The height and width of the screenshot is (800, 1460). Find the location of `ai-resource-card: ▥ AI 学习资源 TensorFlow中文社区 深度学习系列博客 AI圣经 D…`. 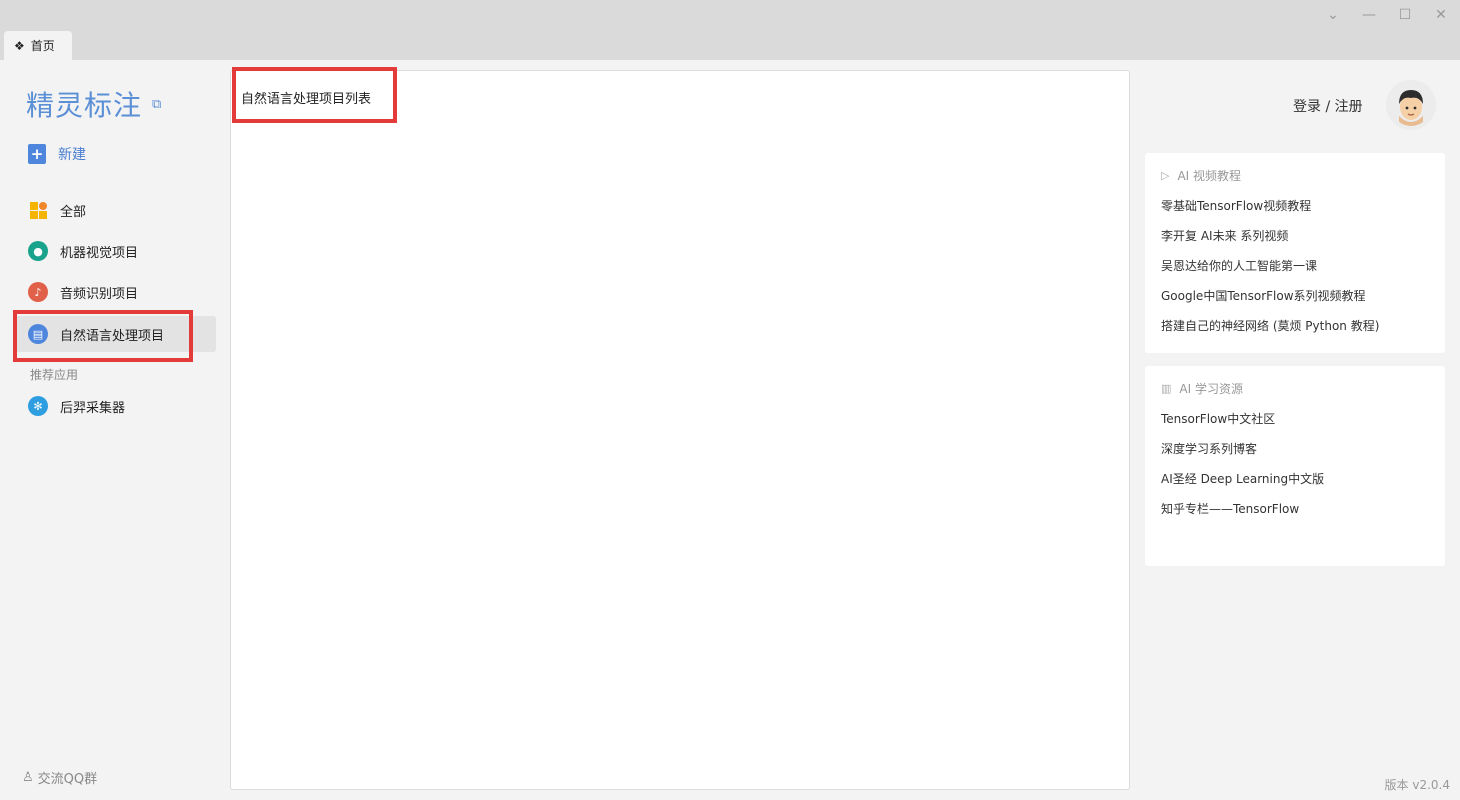

ai-resource-card: ▥ AI 学习资源 TensorFlow中文社区 深度学习系列博客 AI圣经 D… is located at coordinates (1295, 466).